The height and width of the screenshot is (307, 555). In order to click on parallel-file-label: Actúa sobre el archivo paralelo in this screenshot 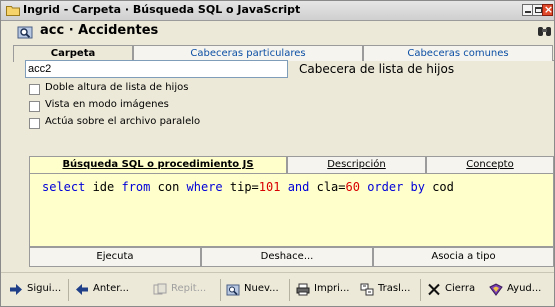, I will do `click(123, 121)`.